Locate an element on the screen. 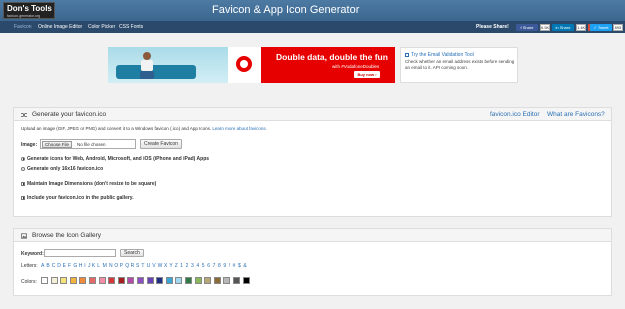 This screenshot has height=309, width=625. keyword-input is located at coordinates (80, 253).